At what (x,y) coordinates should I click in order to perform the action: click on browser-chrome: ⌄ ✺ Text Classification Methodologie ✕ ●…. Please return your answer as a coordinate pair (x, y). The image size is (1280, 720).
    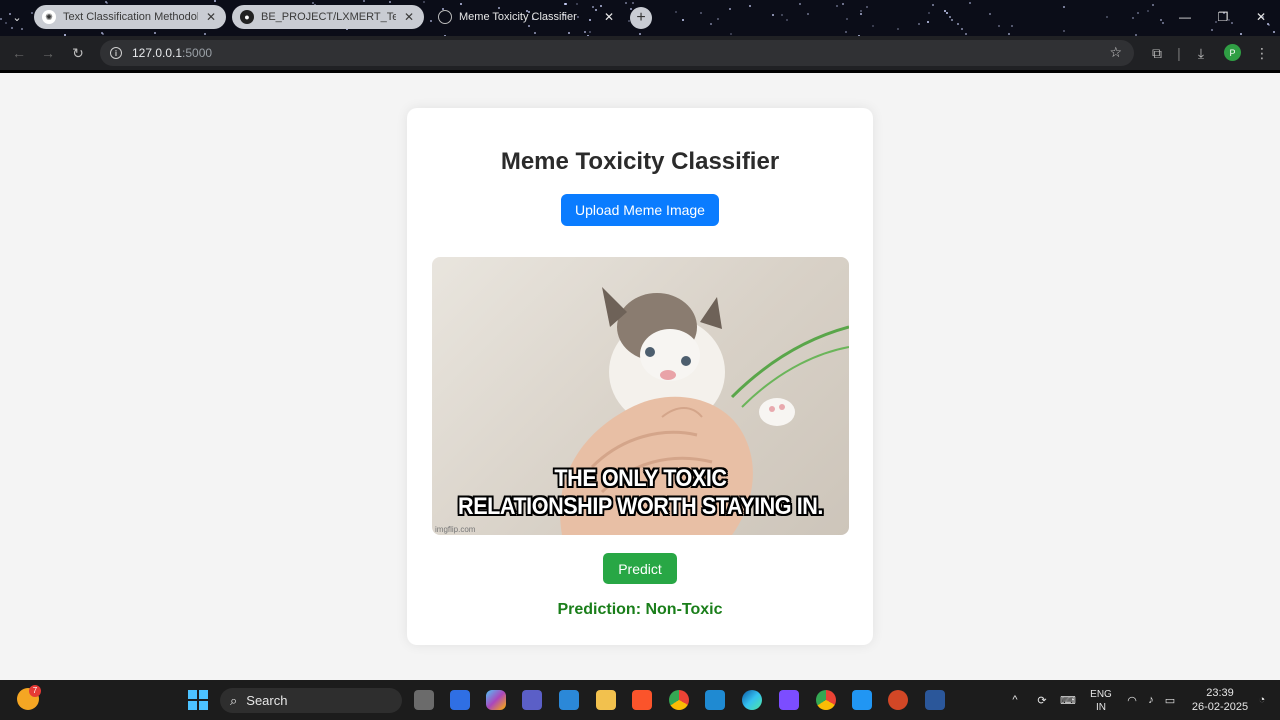
    Looking at the image, I should click on (640, 36).